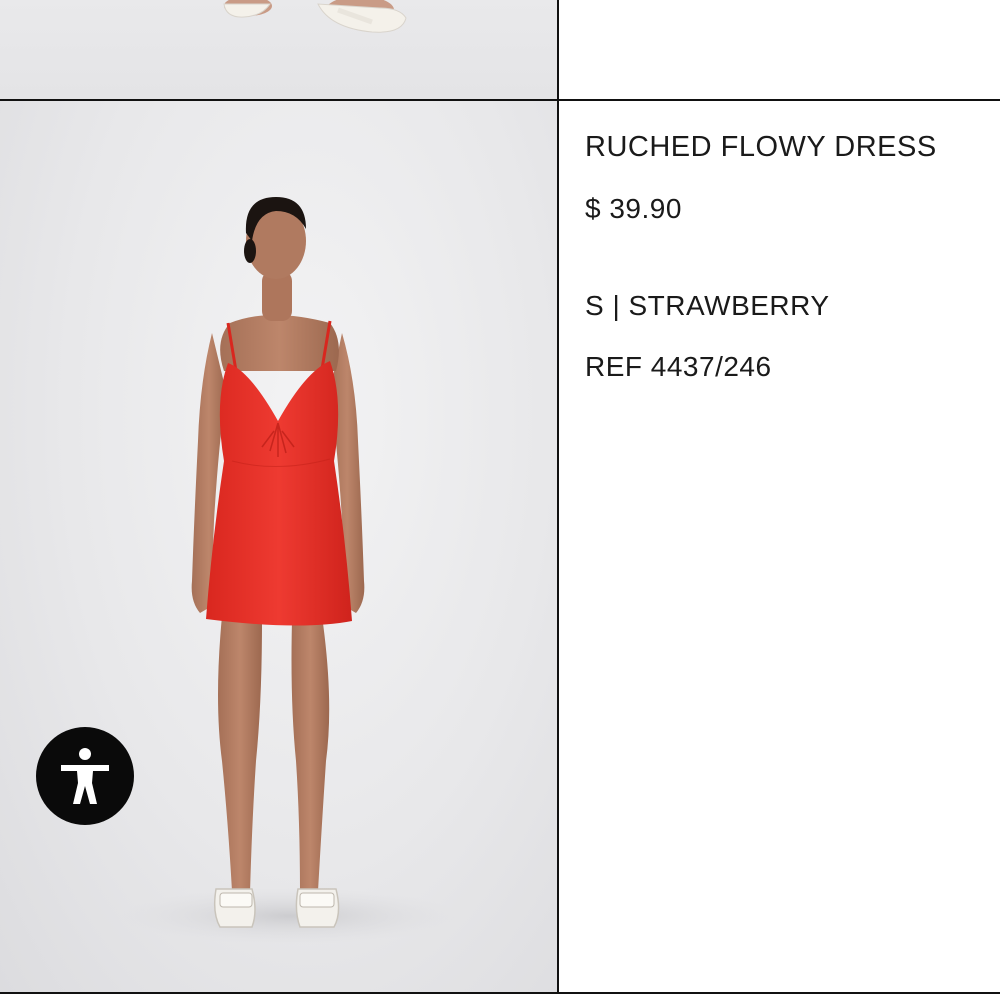 This screenshot has width=1000, height=1000. I want to click on accessibility-button, so click(85, 776).